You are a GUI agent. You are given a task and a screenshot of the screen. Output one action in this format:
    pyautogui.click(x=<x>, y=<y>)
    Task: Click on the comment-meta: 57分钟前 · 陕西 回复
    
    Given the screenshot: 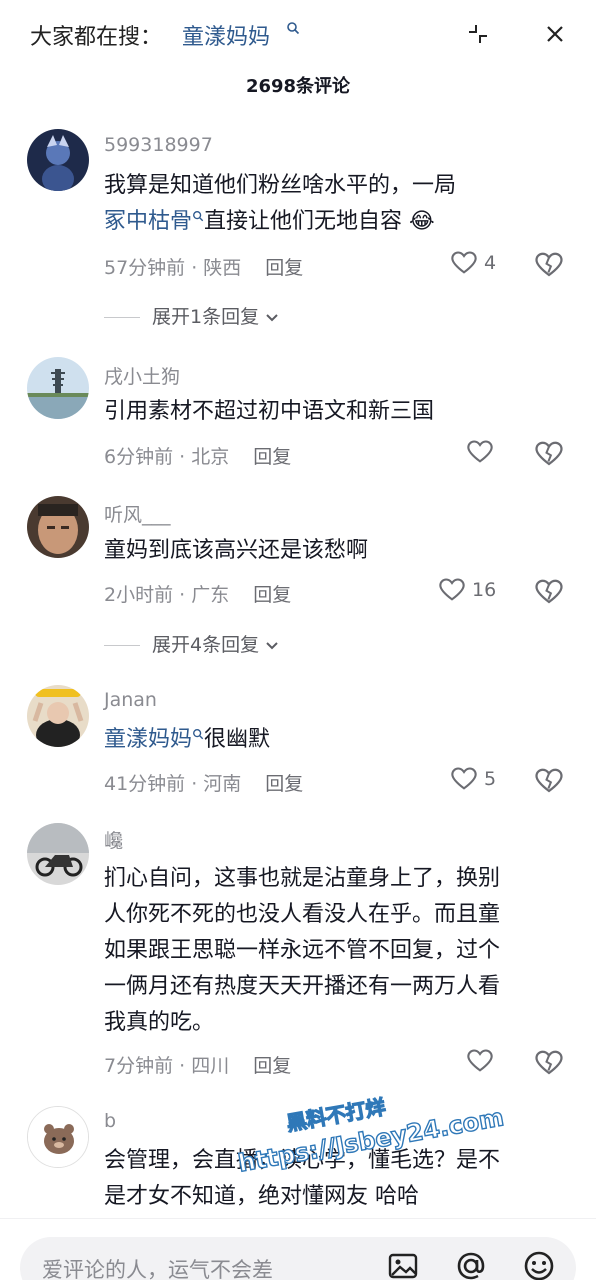 What is the action you would take?
    pyautogui.click(x=203, y=266)
    